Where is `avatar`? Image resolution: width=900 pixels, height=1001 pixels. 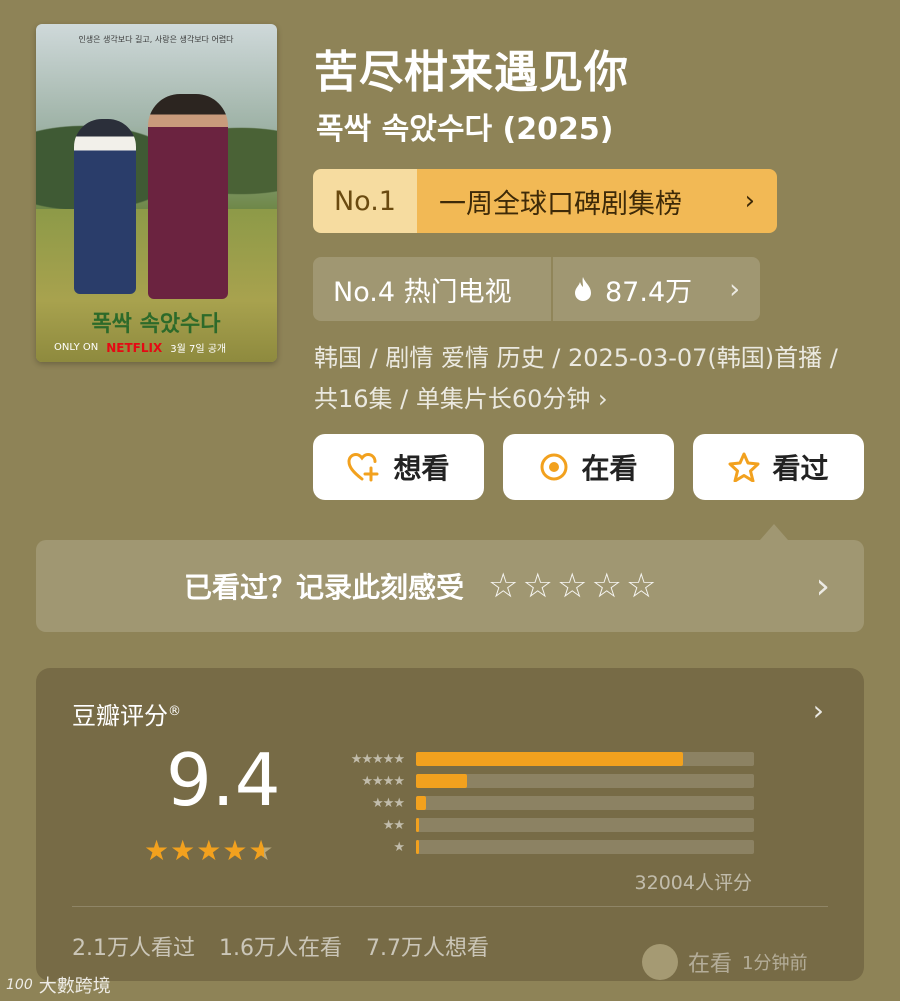
avatar is located at coordinates (660, 962).